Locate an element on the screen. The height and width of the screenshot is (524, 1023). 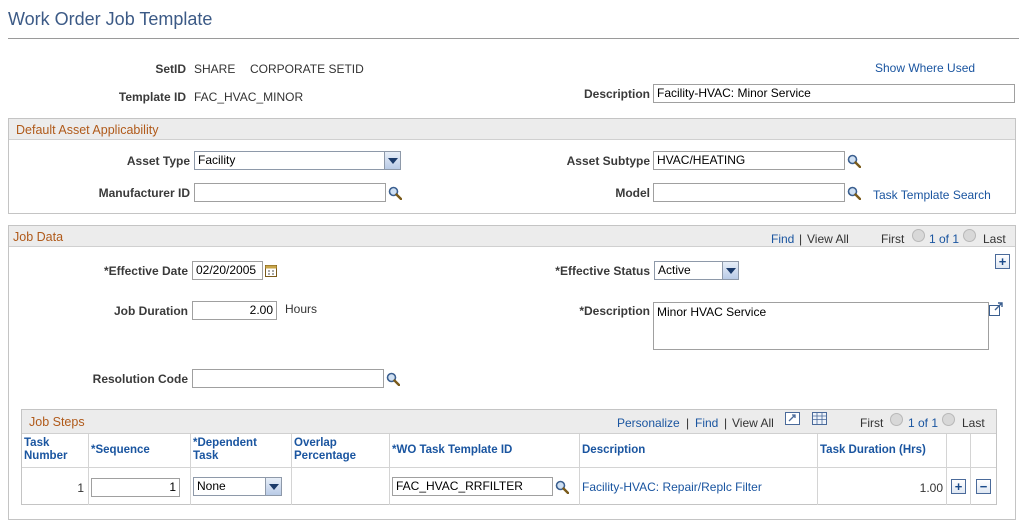
setid-label: SetID is located at coordinates (170, 69).